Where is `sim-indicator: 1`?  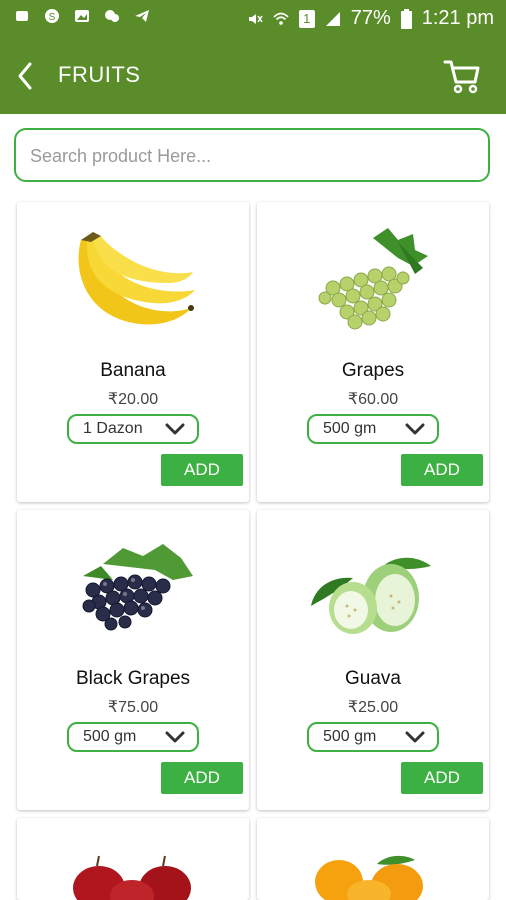 sim-indicator: 1 is located at coordinates (306, 18).